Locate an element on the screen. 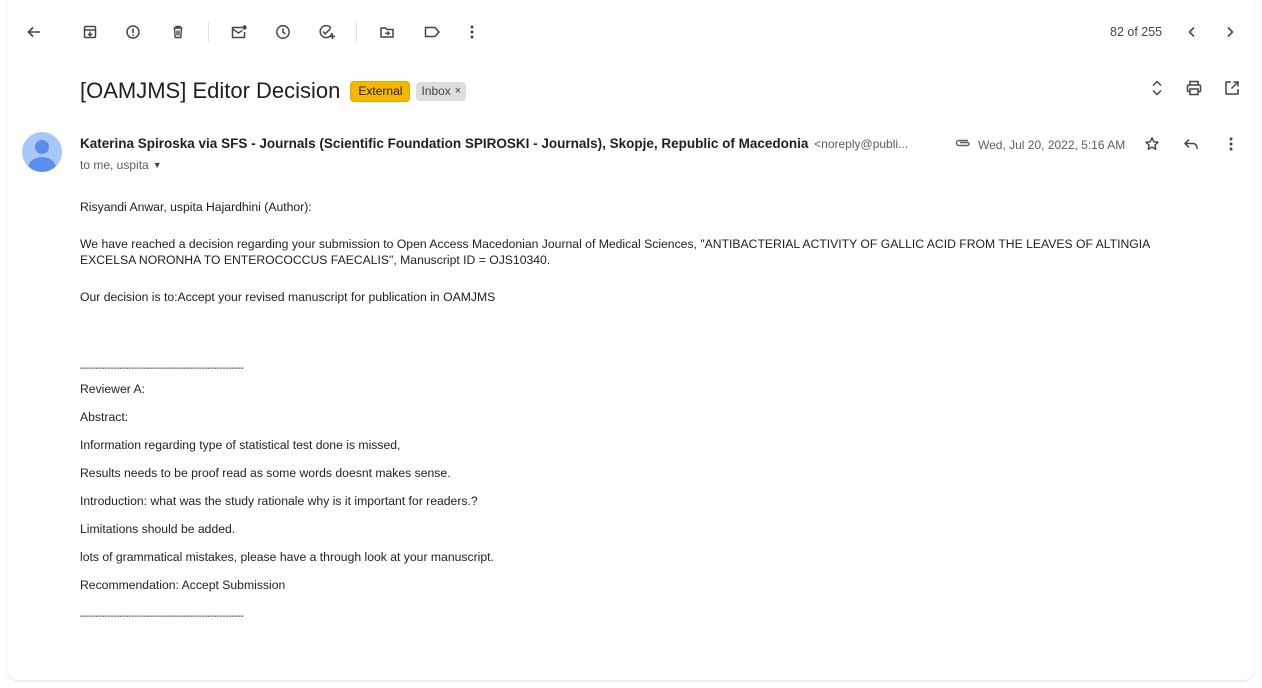  reviewer-heading: Reviewer A: is located at coordinates (113, 389).